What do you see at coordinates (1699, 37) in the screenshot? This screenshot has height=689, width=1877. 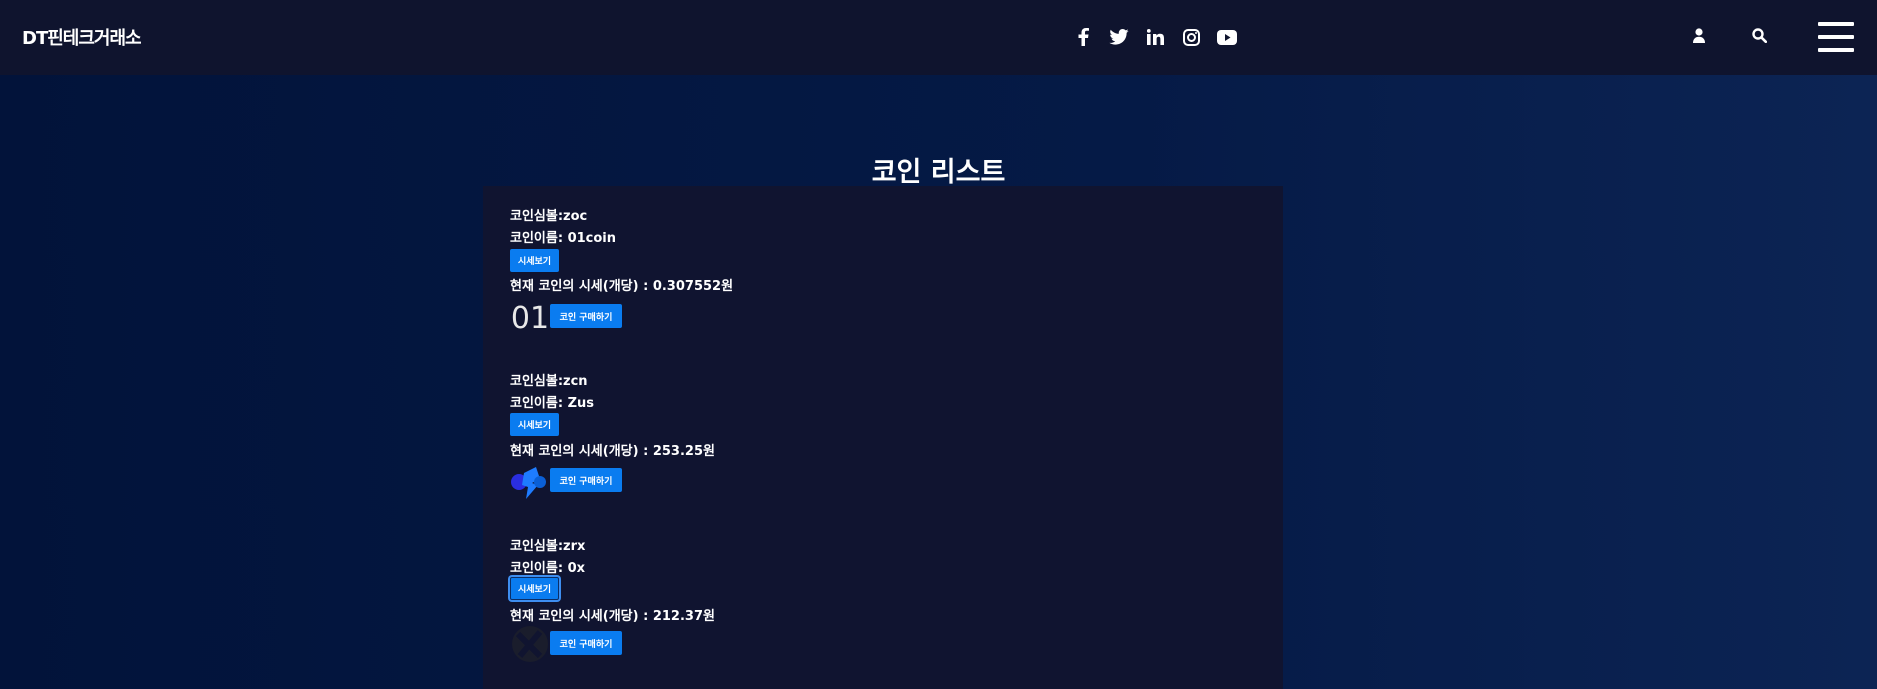 I see `user-icon` at bounding box center [1699, 37].